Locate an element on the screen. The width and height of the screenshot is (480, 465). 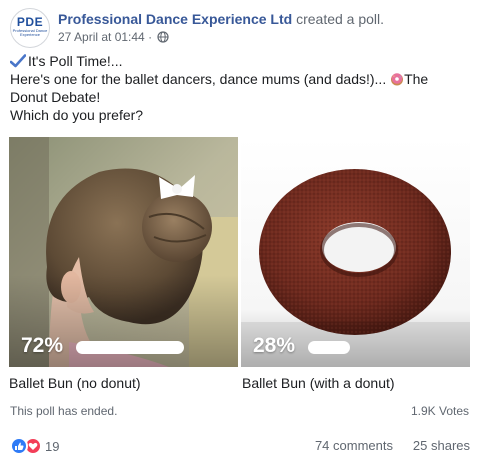
shares-link: 25 shares is located at coordinates (441, 445).